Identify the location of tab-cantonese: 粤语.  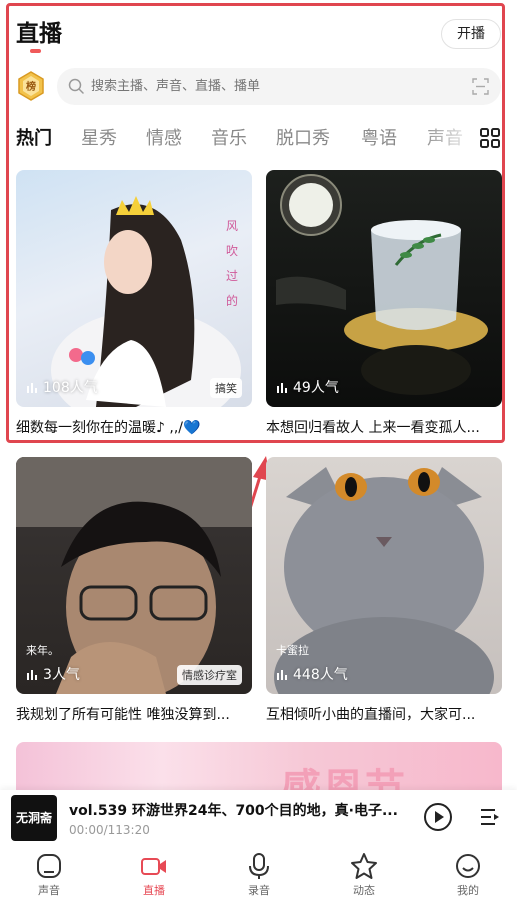
(379, 137).